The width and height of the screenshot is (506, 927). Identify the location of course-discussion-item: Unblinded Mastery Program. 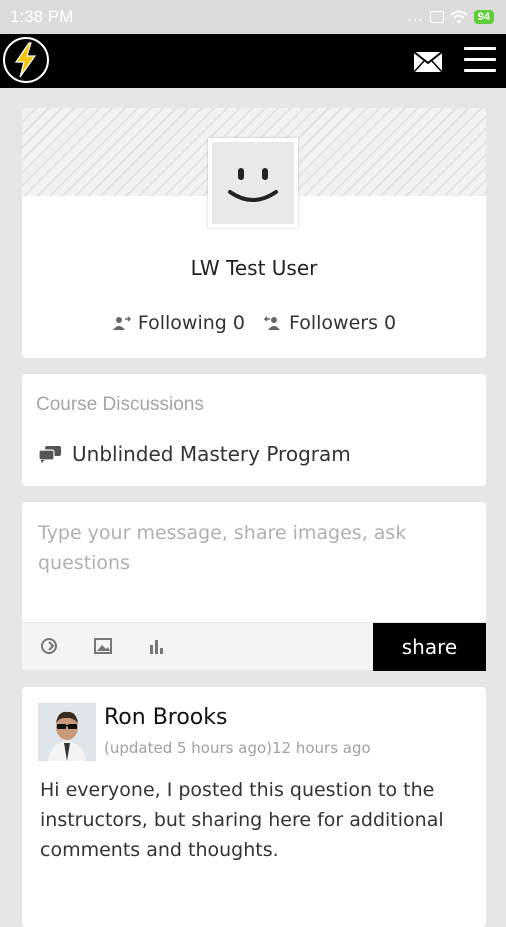
(194, 454).